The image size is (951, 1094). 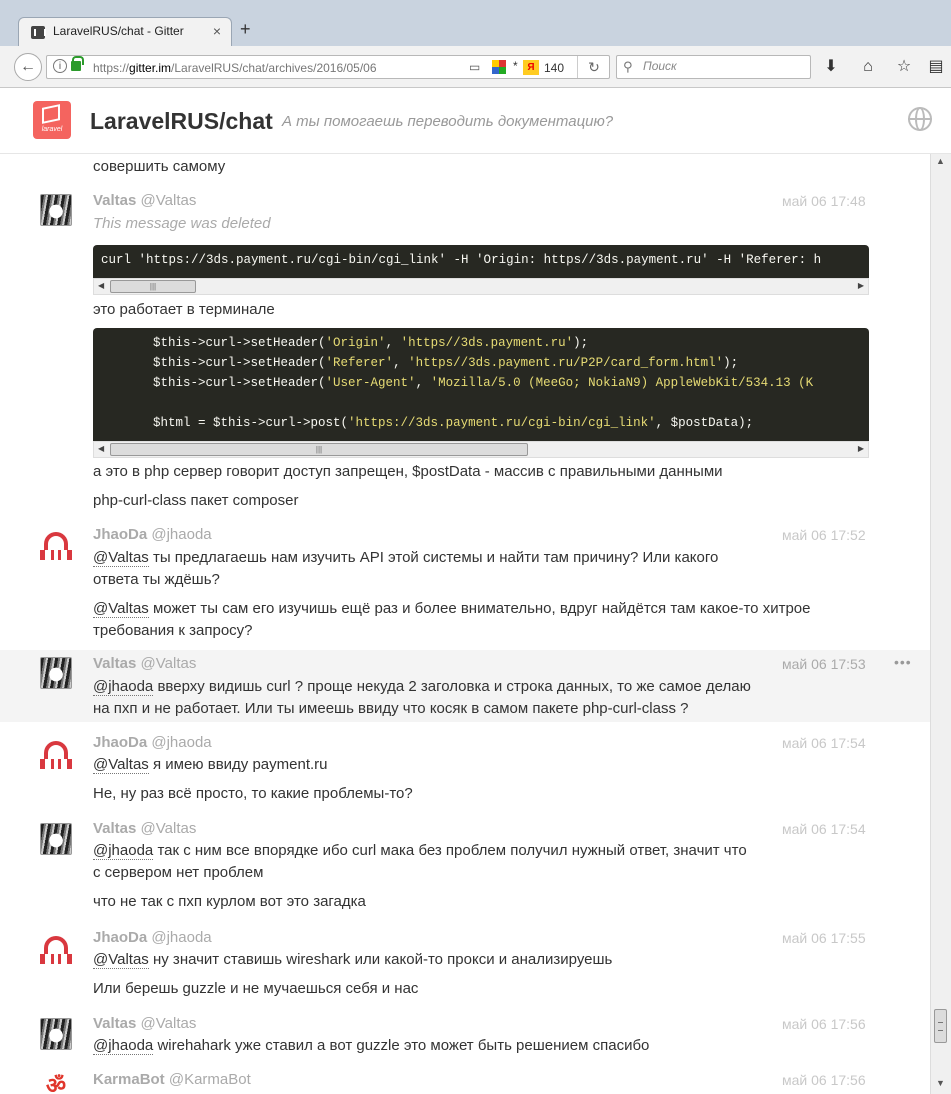 I want to click on scroll-thumb, so click(x=940, y=1026).